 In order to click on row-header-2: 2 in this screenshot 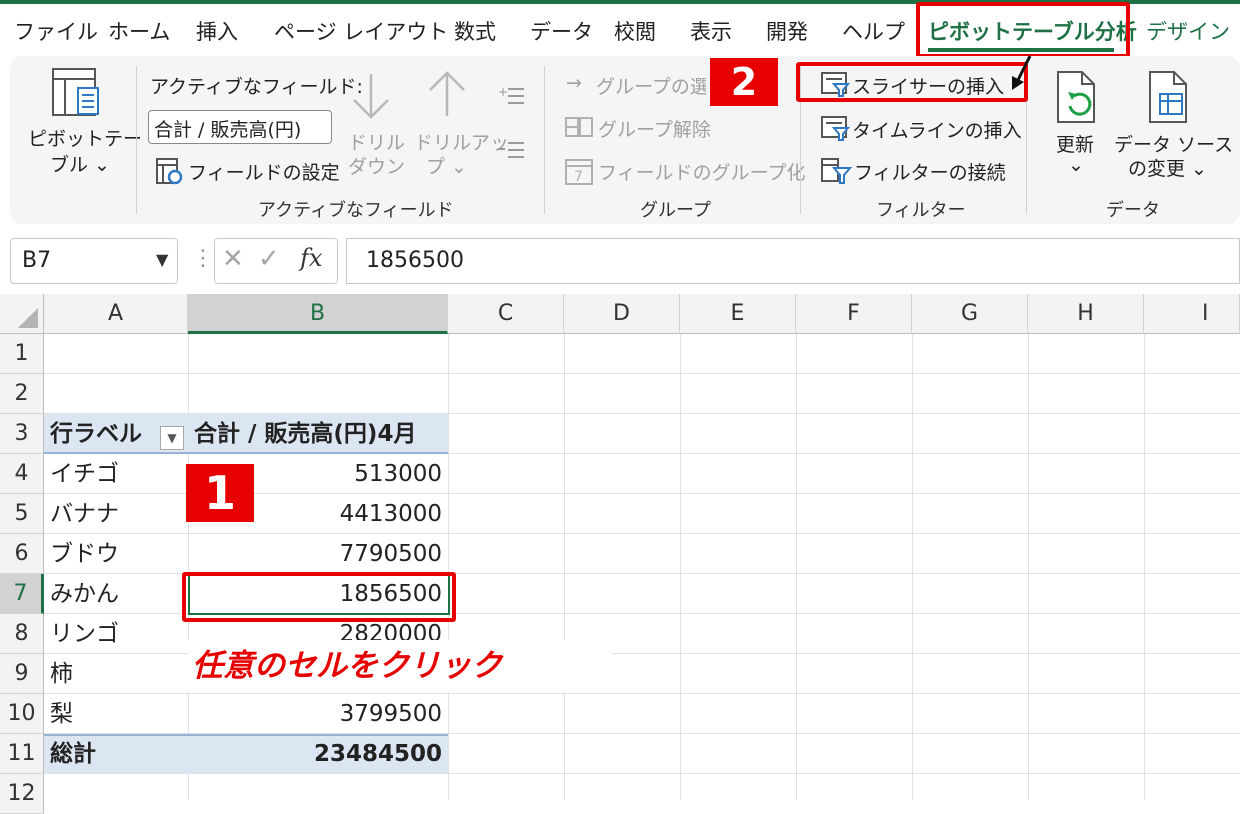, I will do `click(22, 394)`.